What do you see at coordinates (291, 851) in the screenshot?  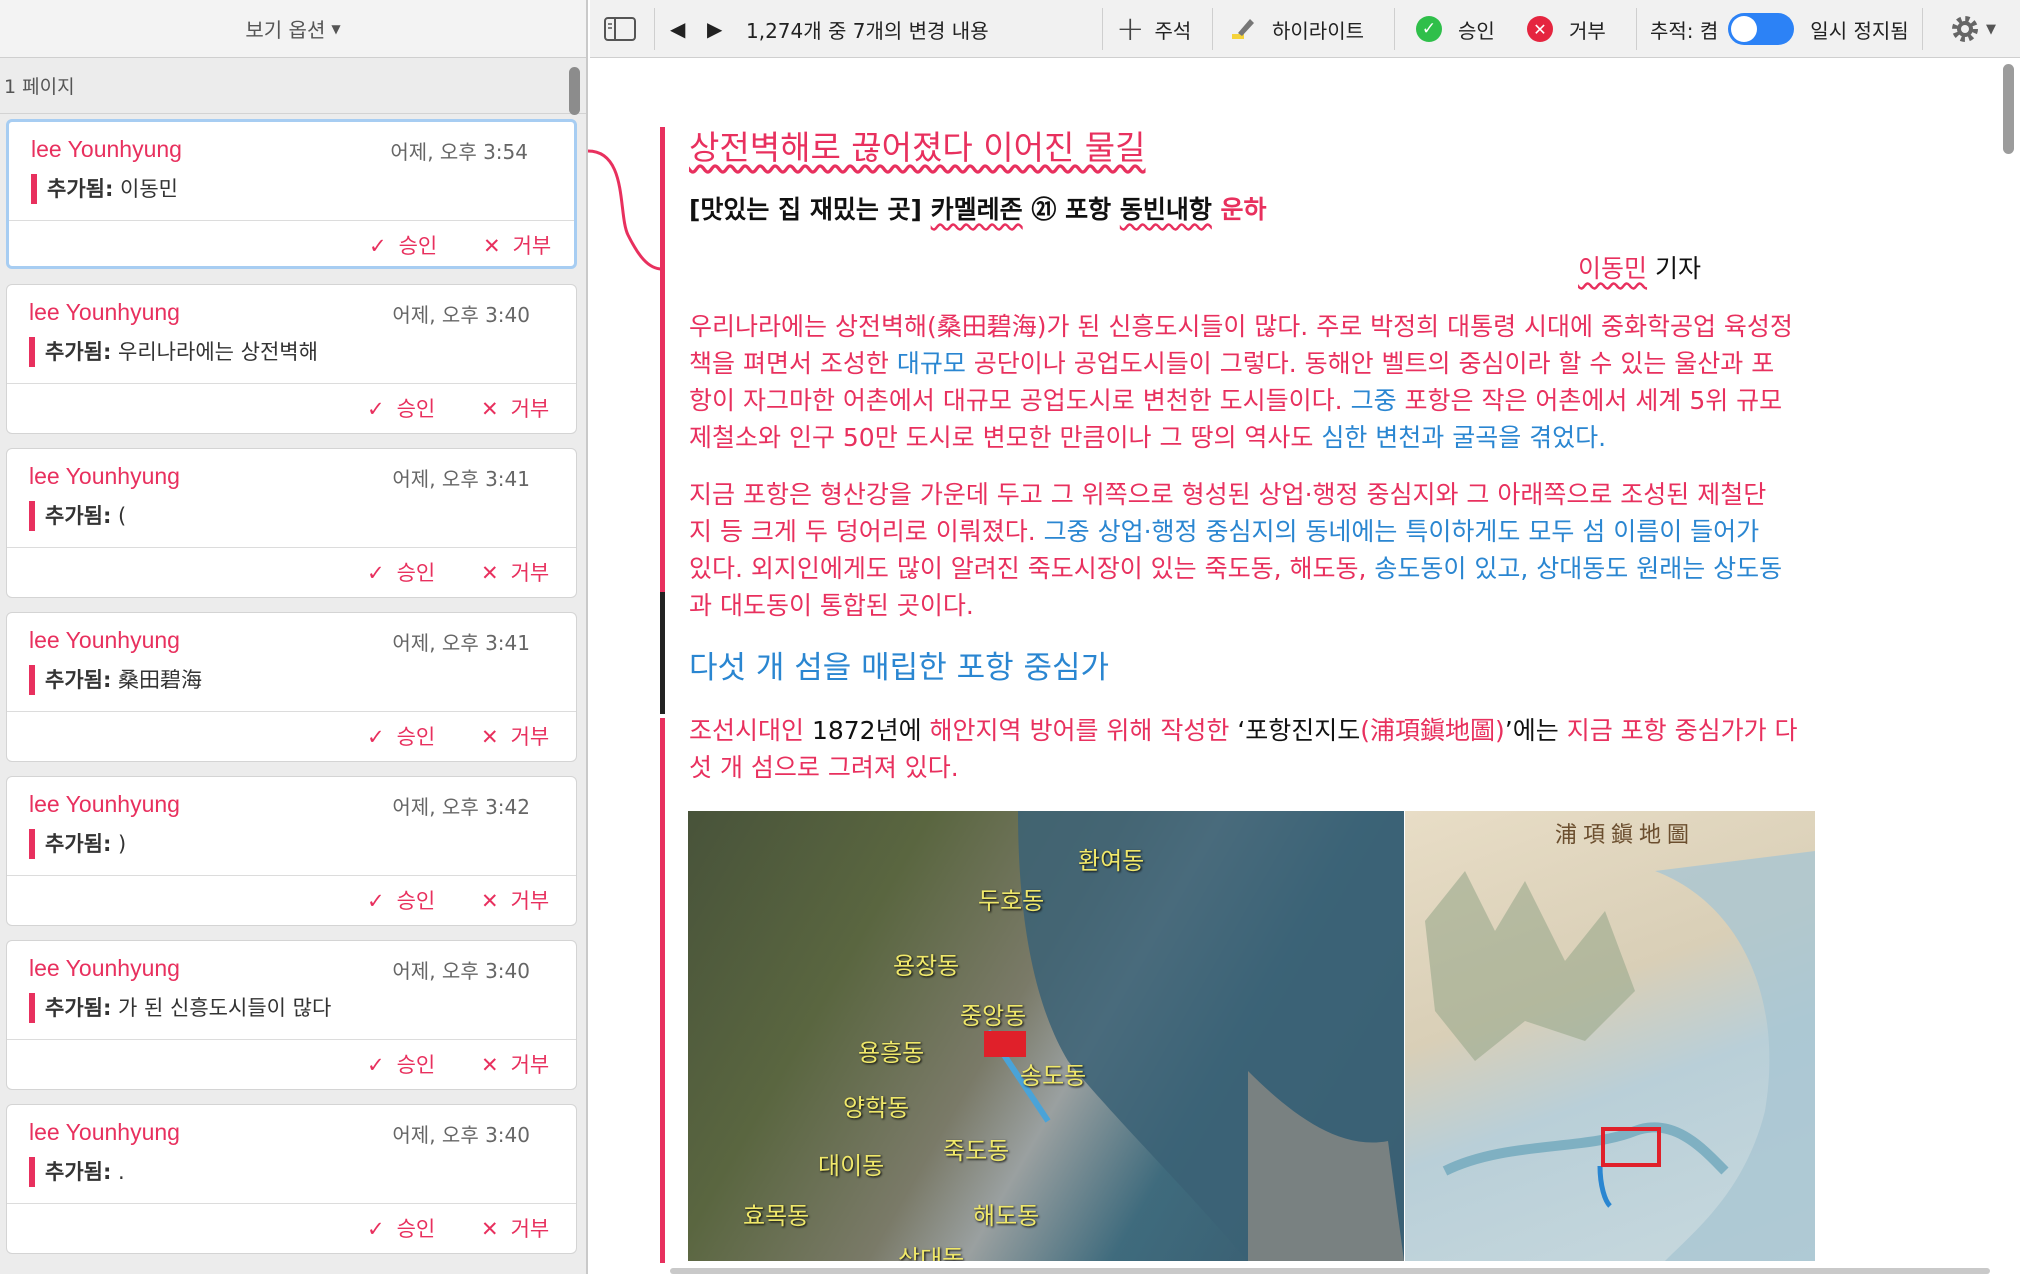 I see `change-card: lee Younhyung 어제, 오후 3:42 추가됨: ) ✓ 승인 ✕ 거부` at bounding box center [291, 851].